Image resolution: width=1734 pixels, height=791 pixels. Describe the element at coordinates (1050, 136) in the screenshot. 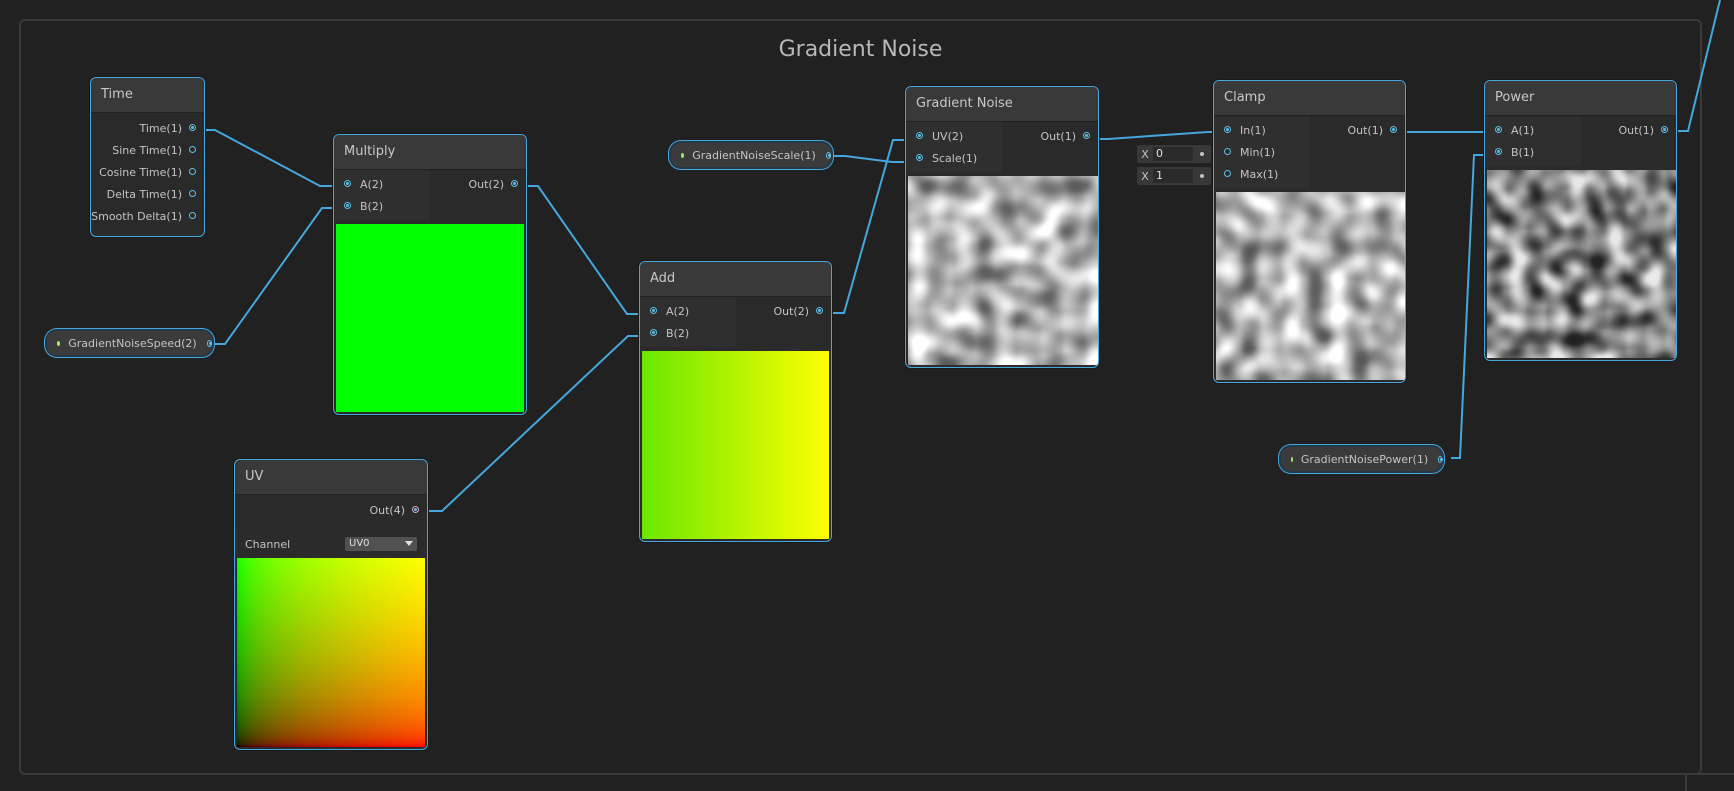

I see `noise-output: Out(1)` at that location.